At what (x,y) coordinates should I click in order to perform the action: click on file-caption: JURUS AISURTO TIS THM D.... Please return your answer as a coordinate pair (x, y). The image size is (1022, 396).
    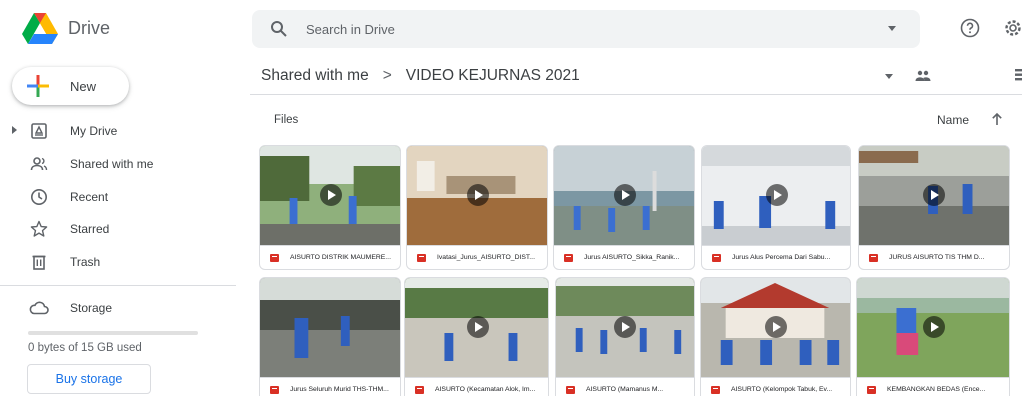
    Looking at the image, I should click on (934, 257).